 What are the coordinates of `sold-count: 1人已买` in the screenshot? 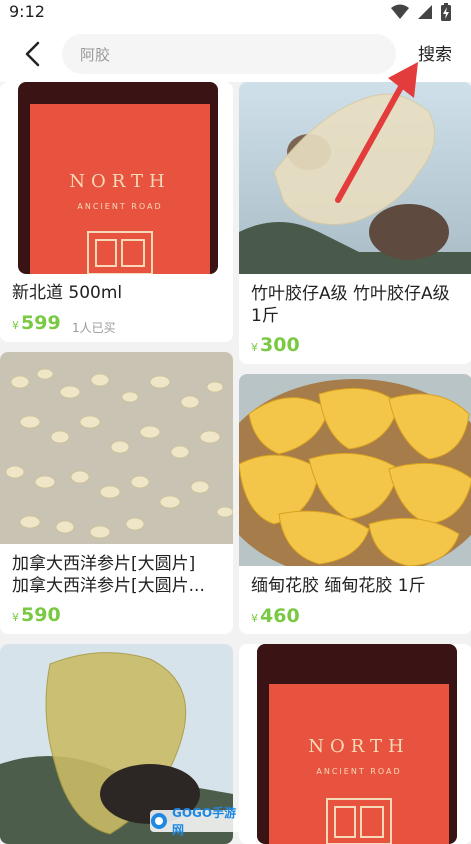 It's located at (94, 328).